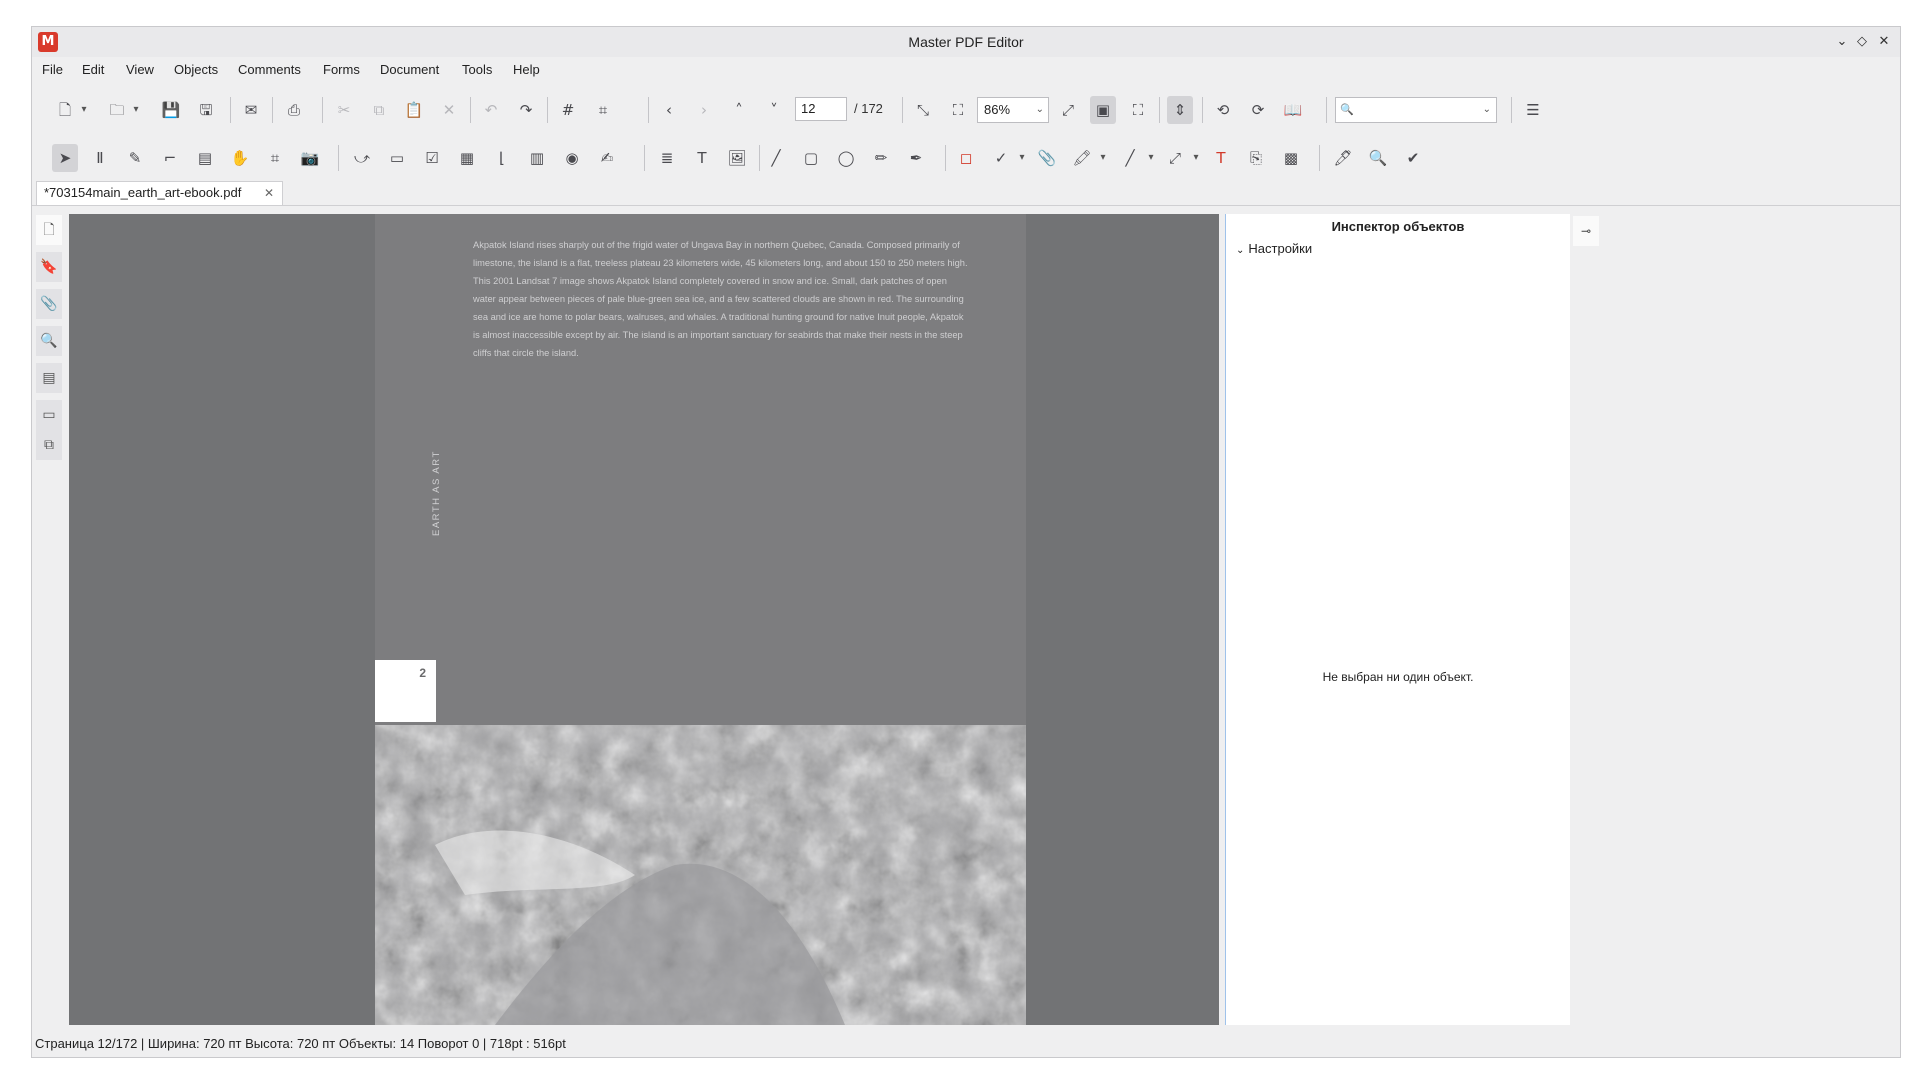 This screenshot has height=1089, width=1926. What do you see at coordinates (966, 158) in the screenshot?
I see `note-comment-icon: ◻` at bounding box center [966, 158].